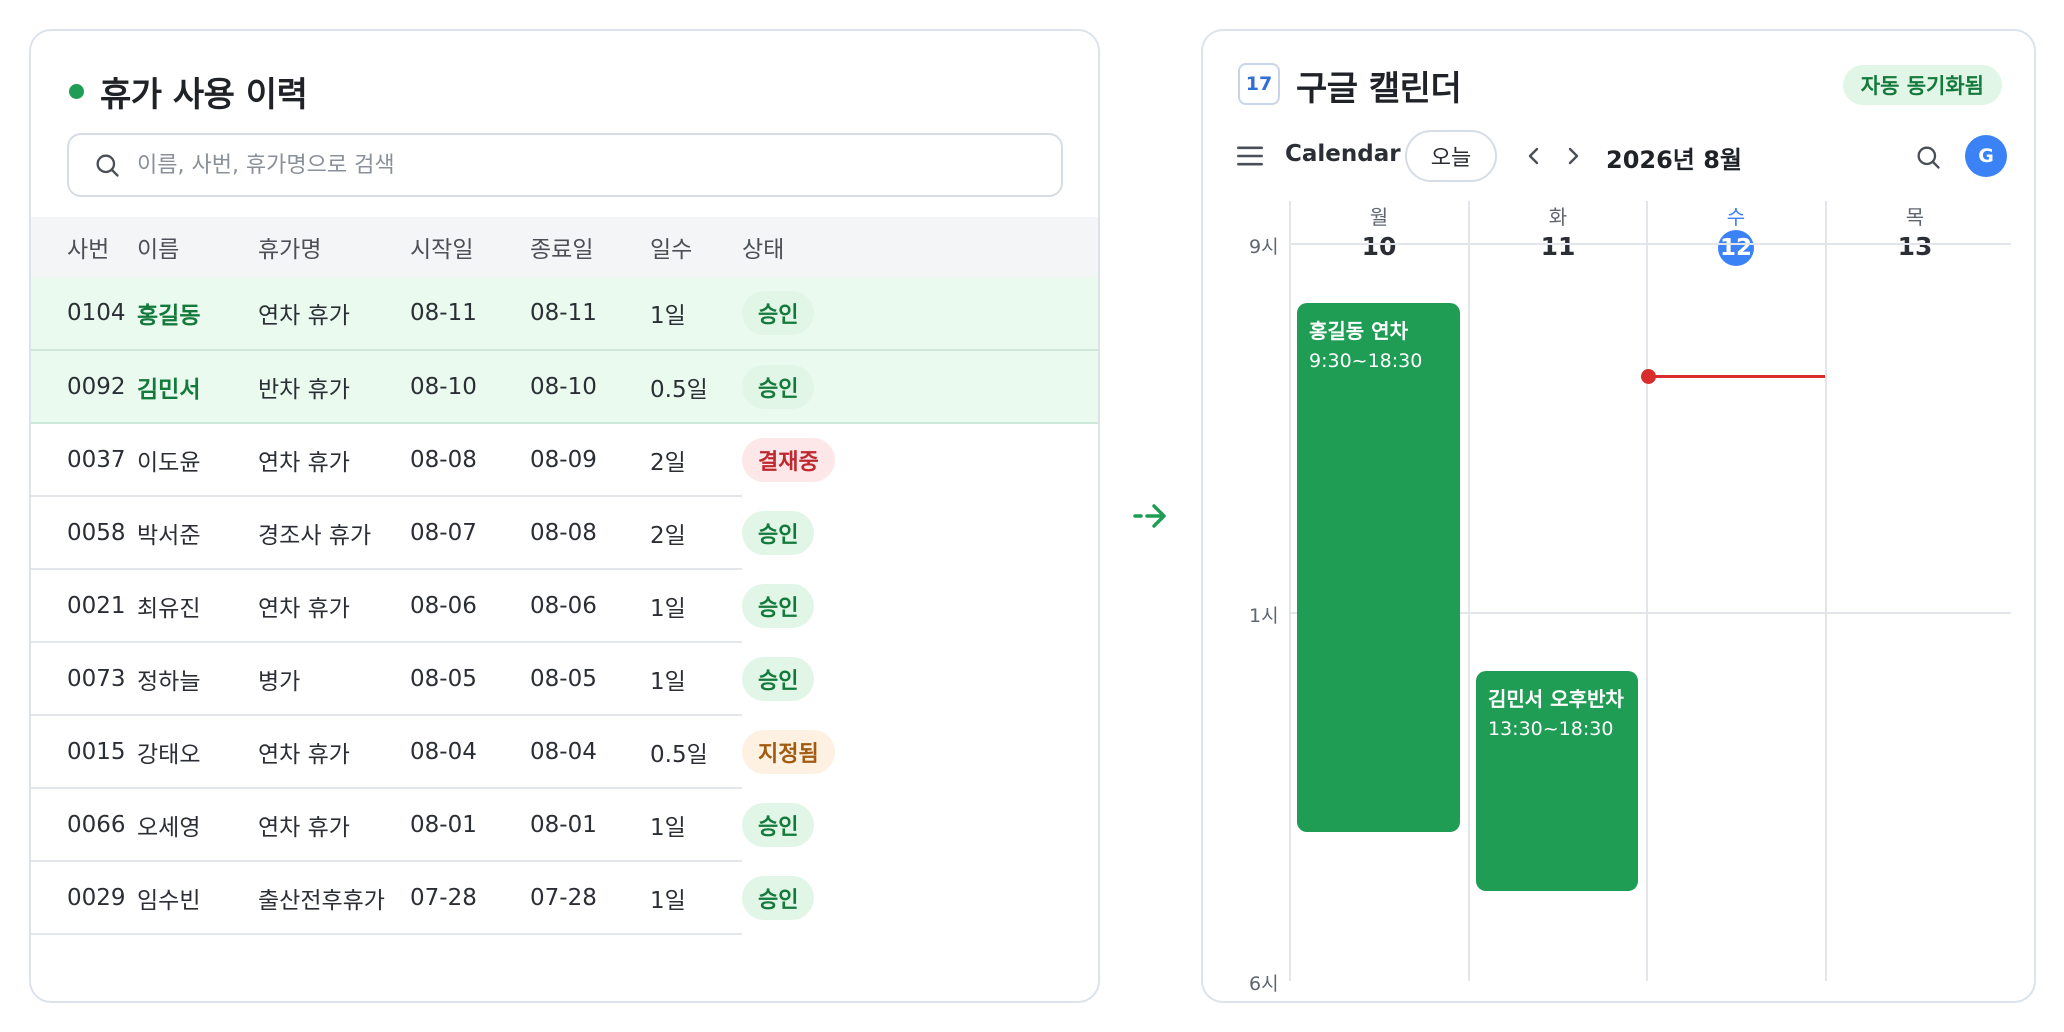 This screenshot has height=1032, width=2064. I want to click on day-number-today: 12, so click(1736, 248).